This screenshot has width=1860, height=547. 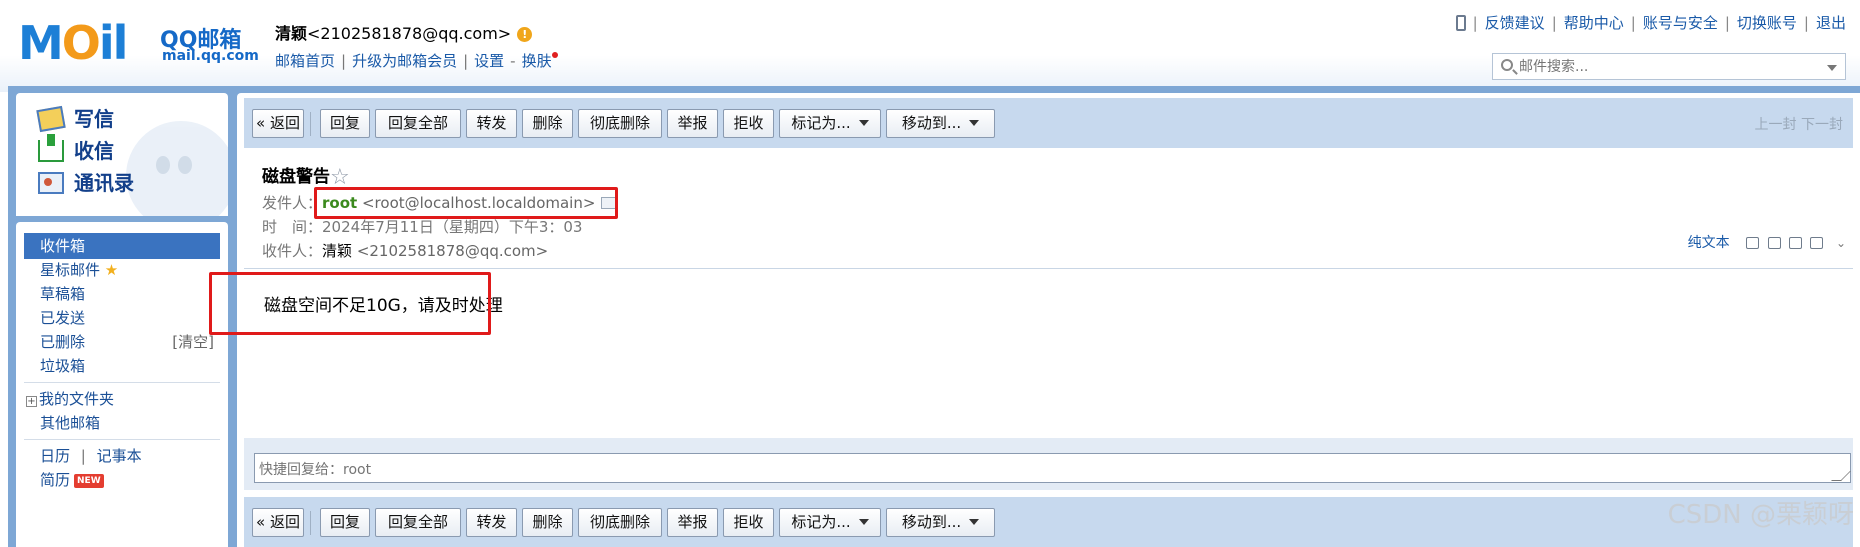 I want to click on folder-sent: 已发送, so click(x=122, y=318).